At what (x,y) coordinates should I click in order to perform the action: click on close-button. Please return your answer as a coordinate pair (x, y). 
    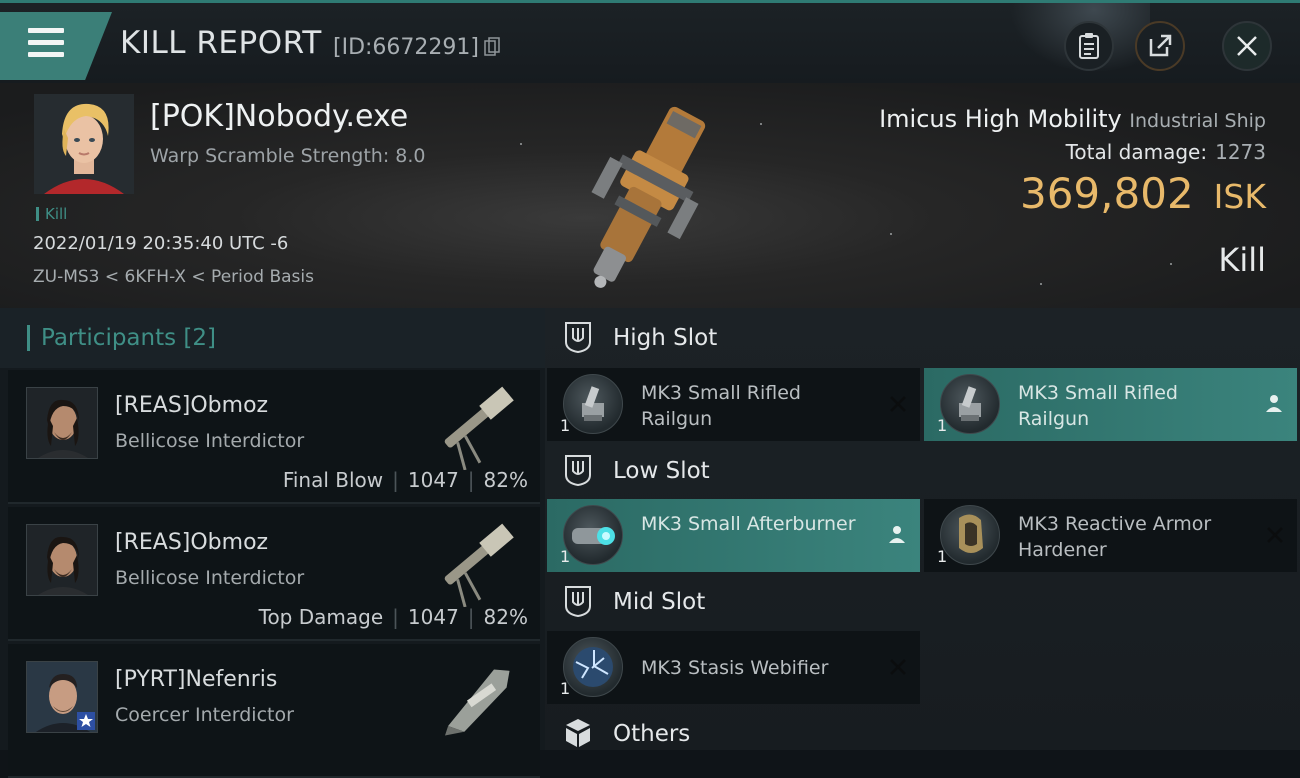
    Looking at the image, I should click on (1247, 46).